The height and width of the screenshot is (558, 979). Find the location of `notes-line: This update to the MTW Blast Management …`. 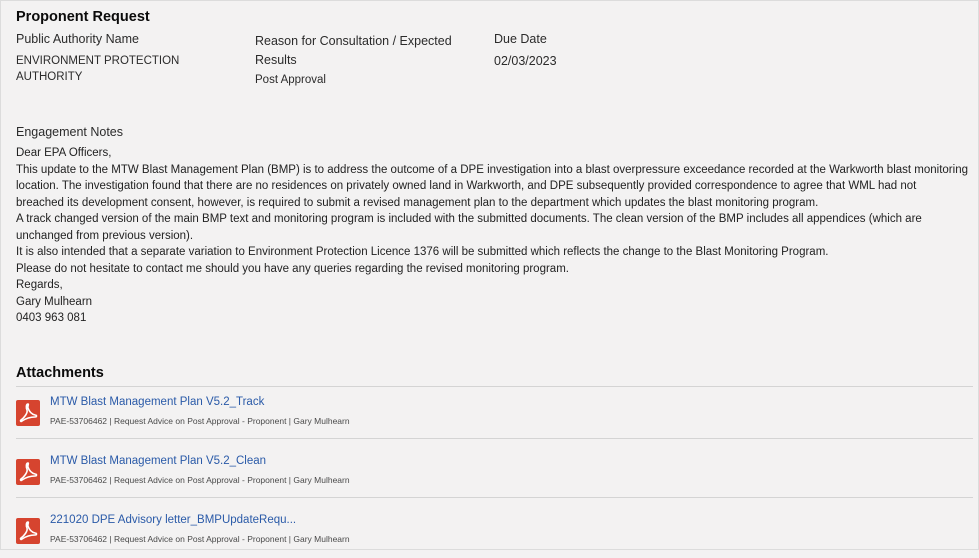

notes-line: This update to the MTW Blast Management … is located at coordinates (492, 169).